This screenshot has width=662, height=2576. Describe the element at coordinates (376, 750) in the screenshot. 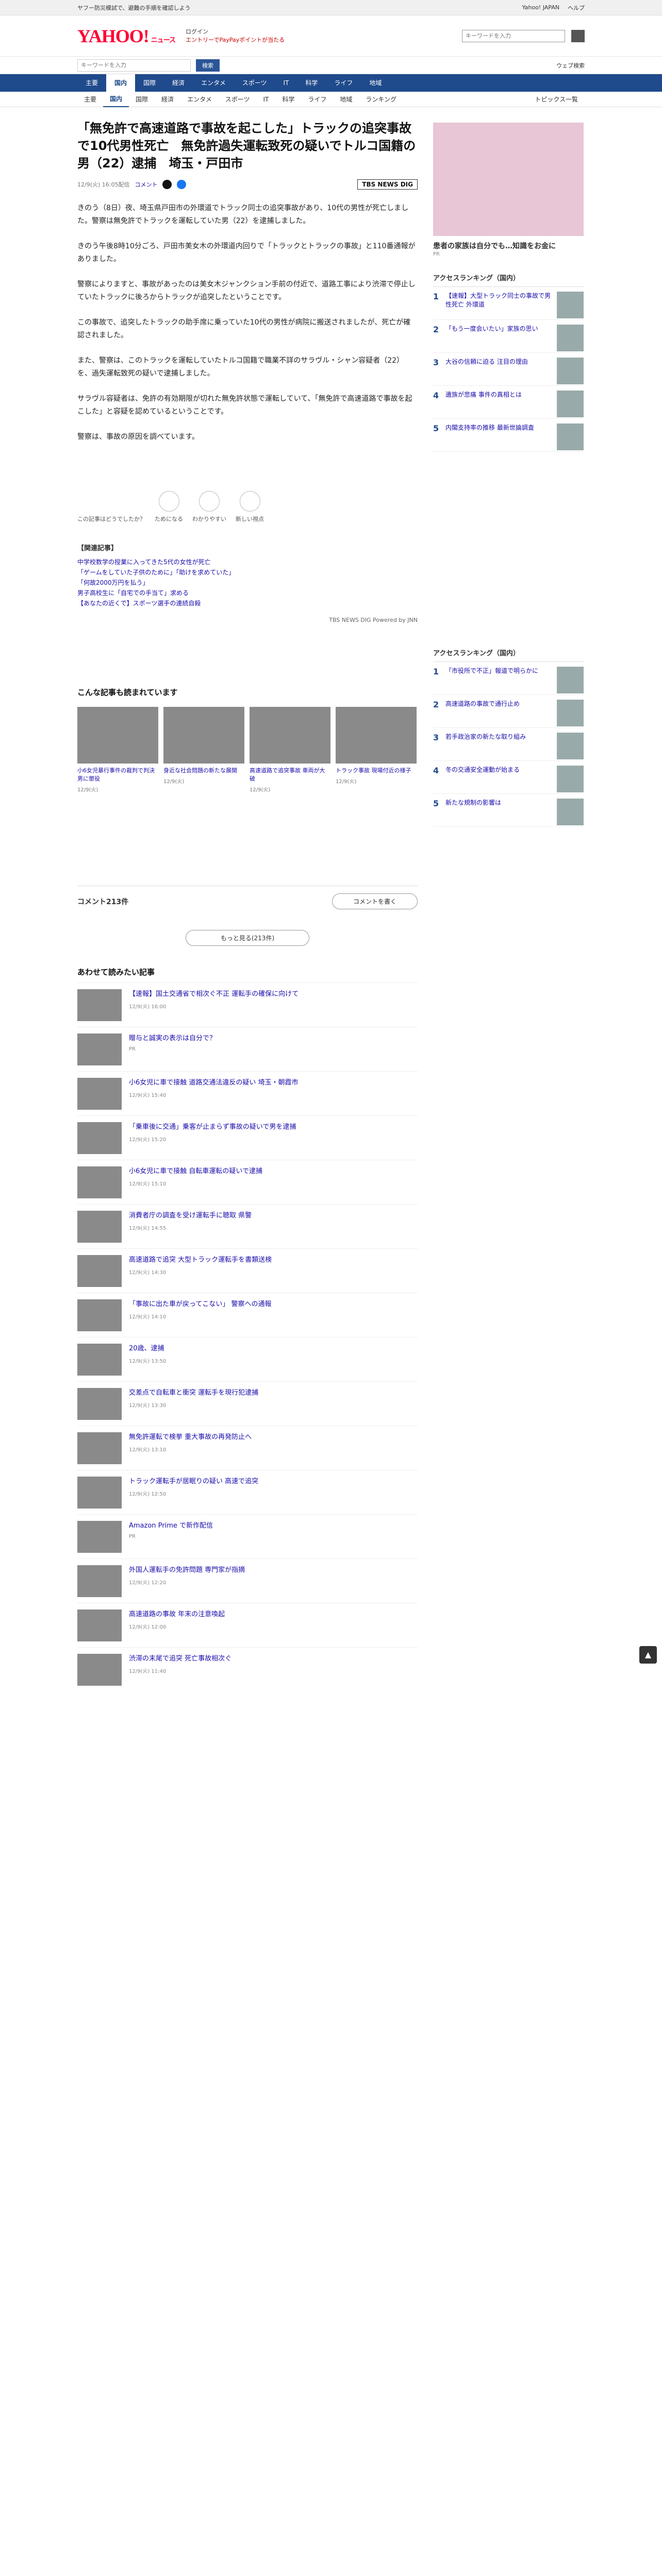

I see `read-together-card: トラック事故 現場付近の様子 12/9(火)` at that location.